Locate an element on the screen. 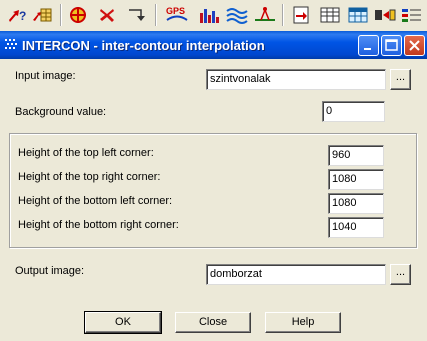 The width and height of the screenshot is (427, 341). attribute-table-icon is located at coordinates (358, 15).